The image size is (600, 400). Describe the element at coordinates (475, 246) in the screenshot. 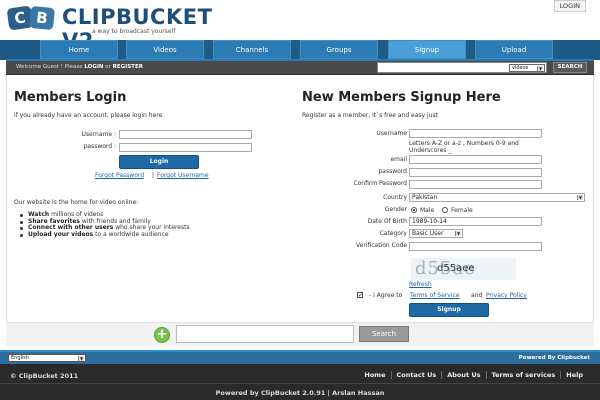

I see `signup-verification-input` at that location.